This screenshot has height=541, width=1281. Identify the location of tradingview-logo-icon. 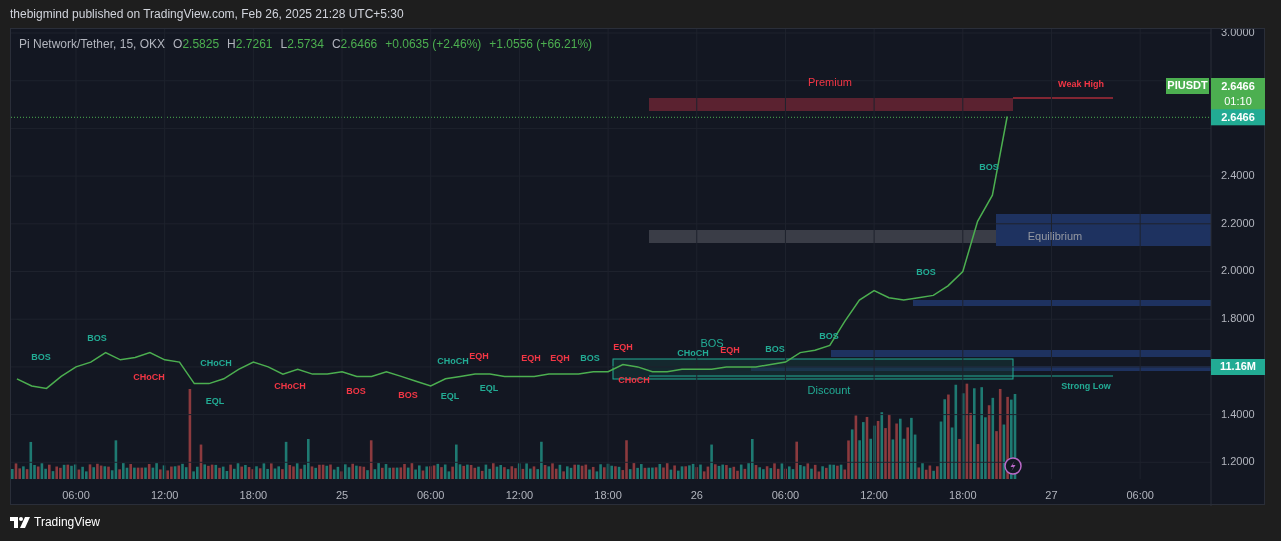
(20, 522).